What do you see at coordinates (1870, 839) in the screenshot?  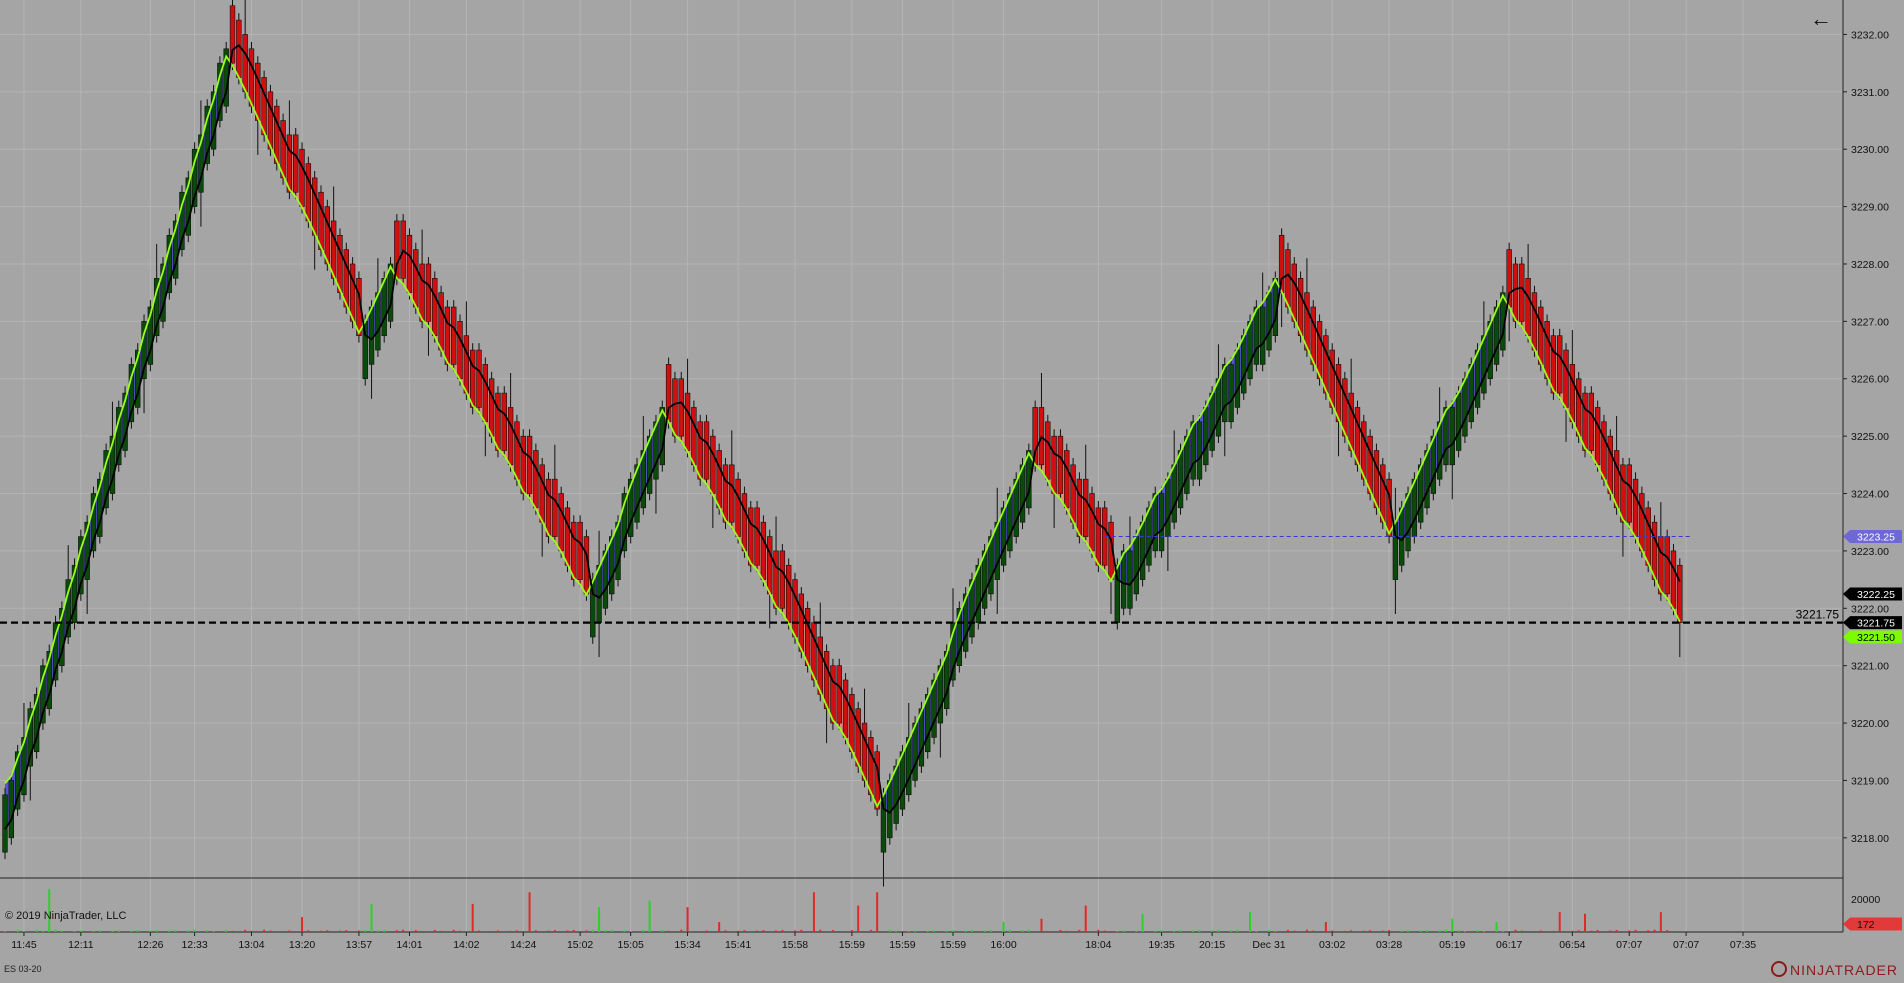 I see `y-tick-label: 3218.00` at bounding box center [1870, 839].